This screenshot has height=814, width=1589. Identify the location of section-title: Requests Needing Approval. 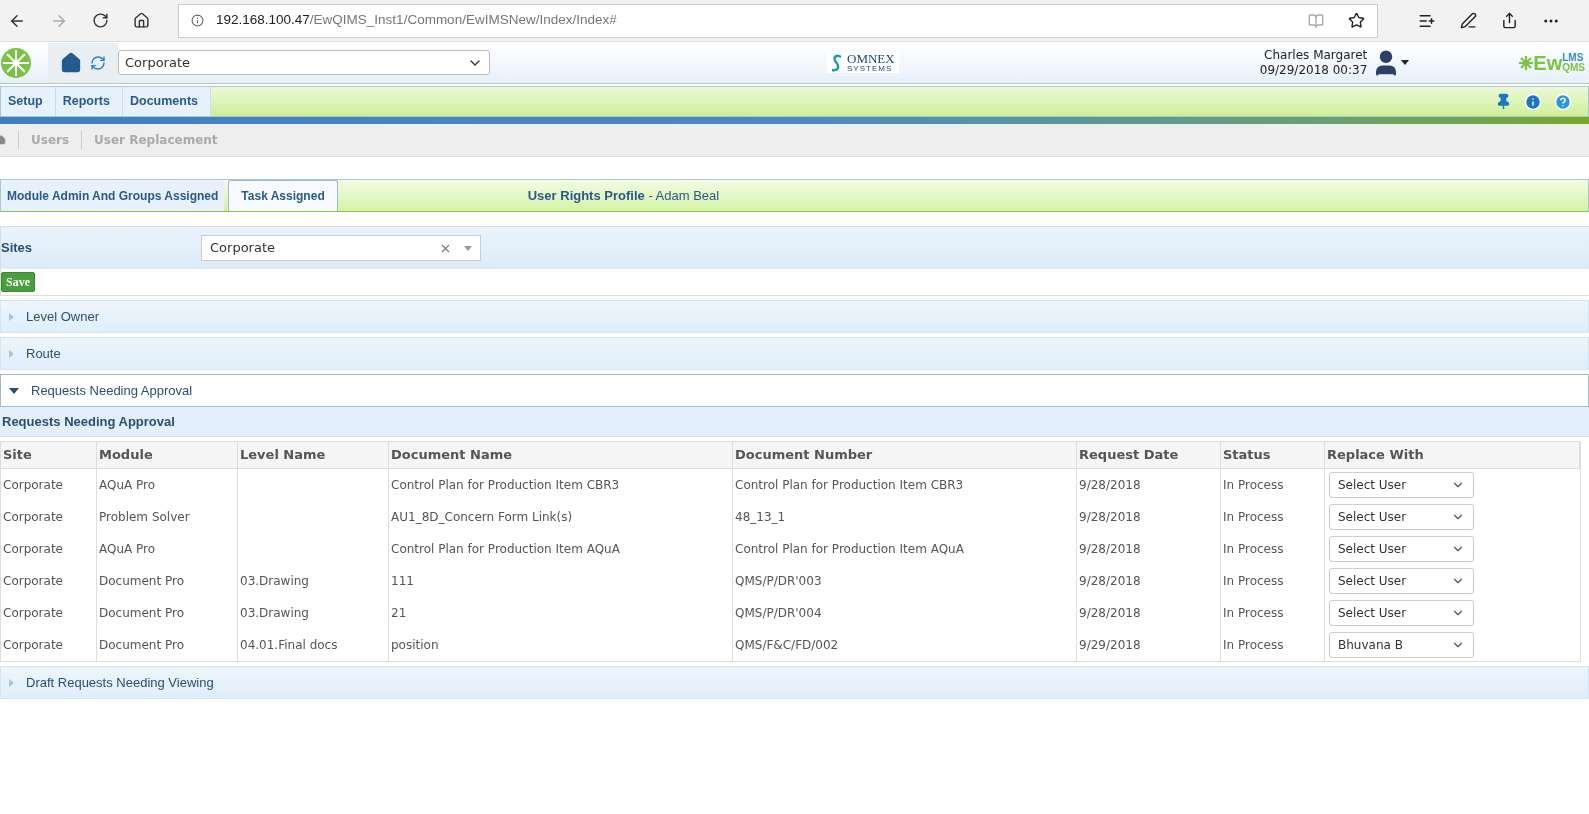
(112, 390).